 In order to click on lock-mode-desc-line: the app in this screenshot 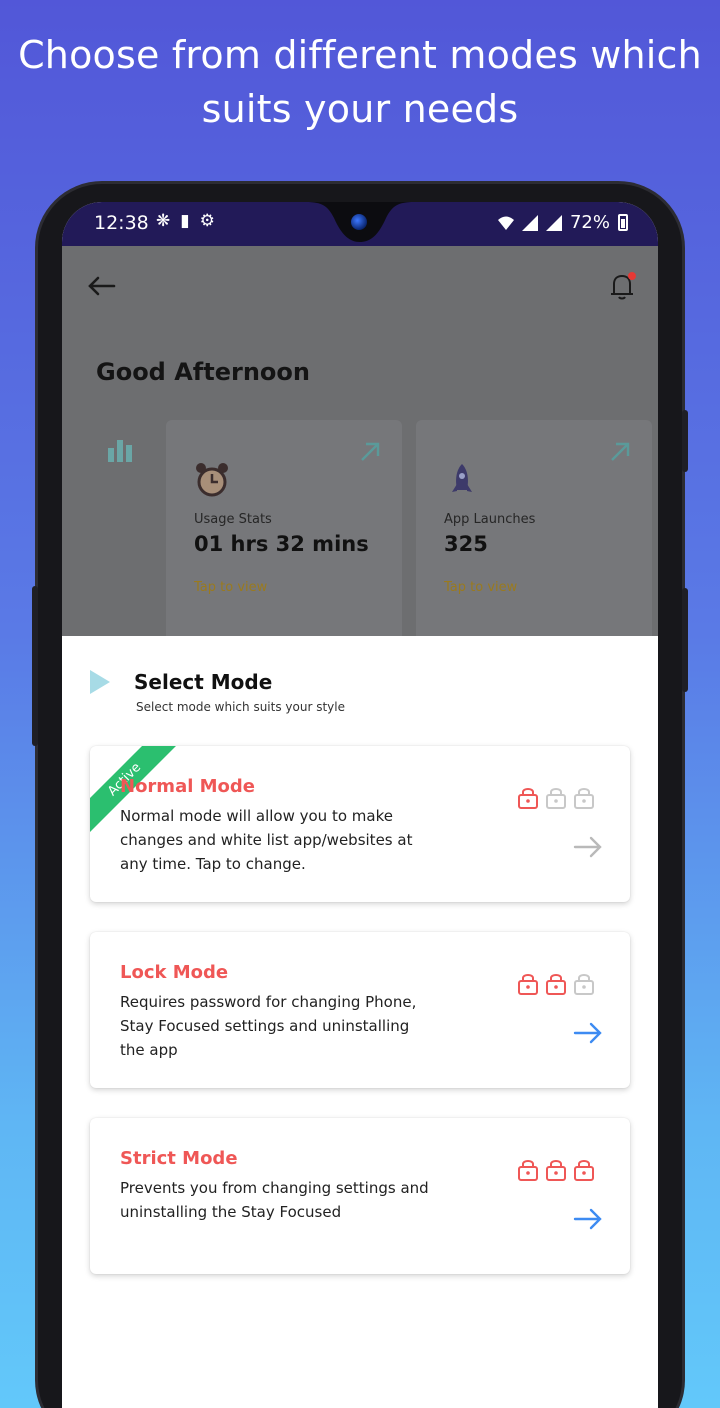, I will do `click(149, 1050)`.